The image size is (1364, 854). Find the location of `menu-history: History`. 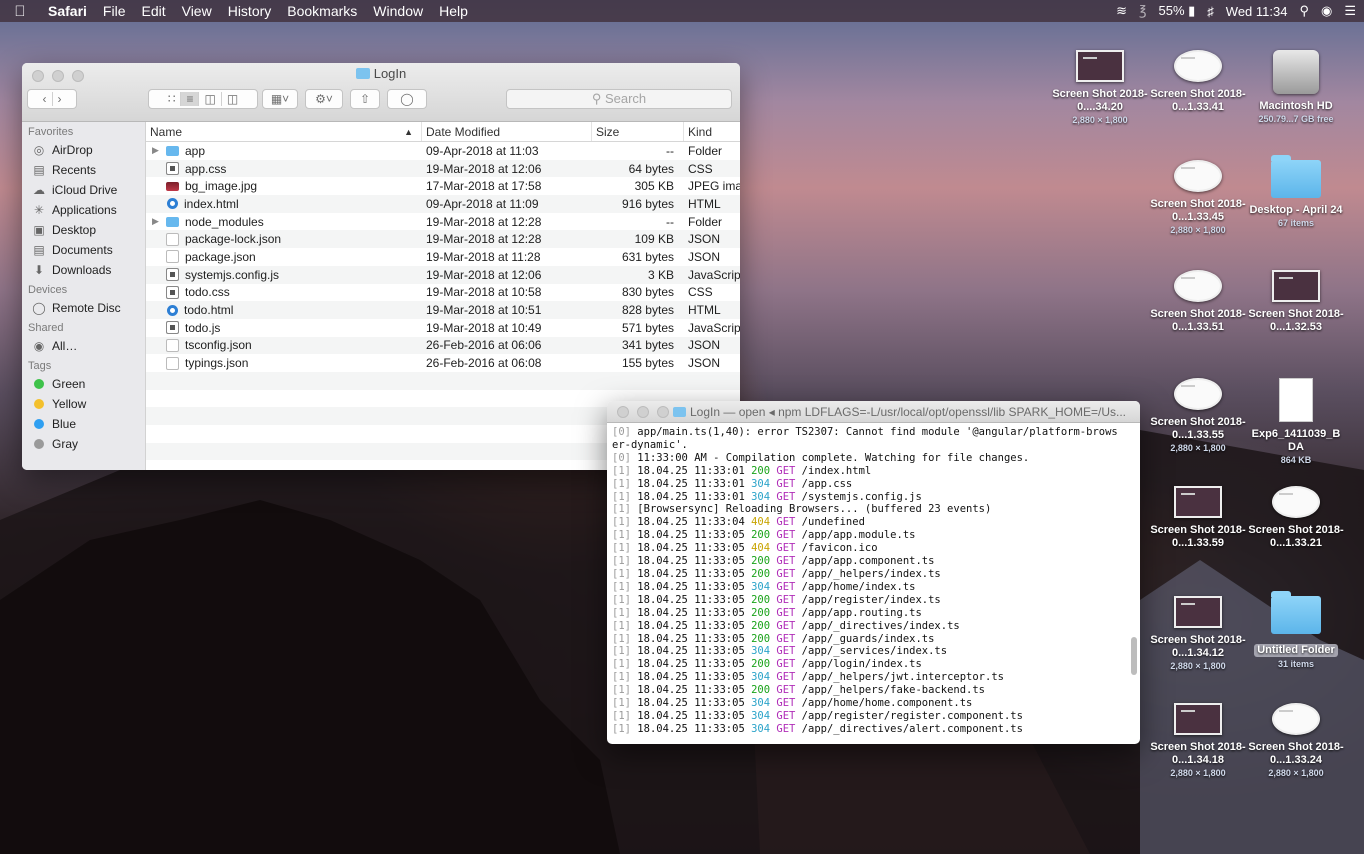

menu-history: History is located at coordinates (250, 11).